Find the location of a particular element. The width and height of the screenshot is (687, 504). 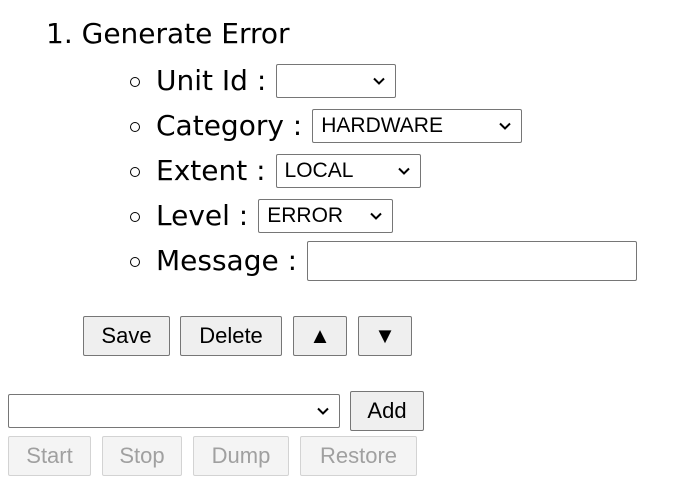

extent-select: LOCAL is located at coordinates (348, 171).